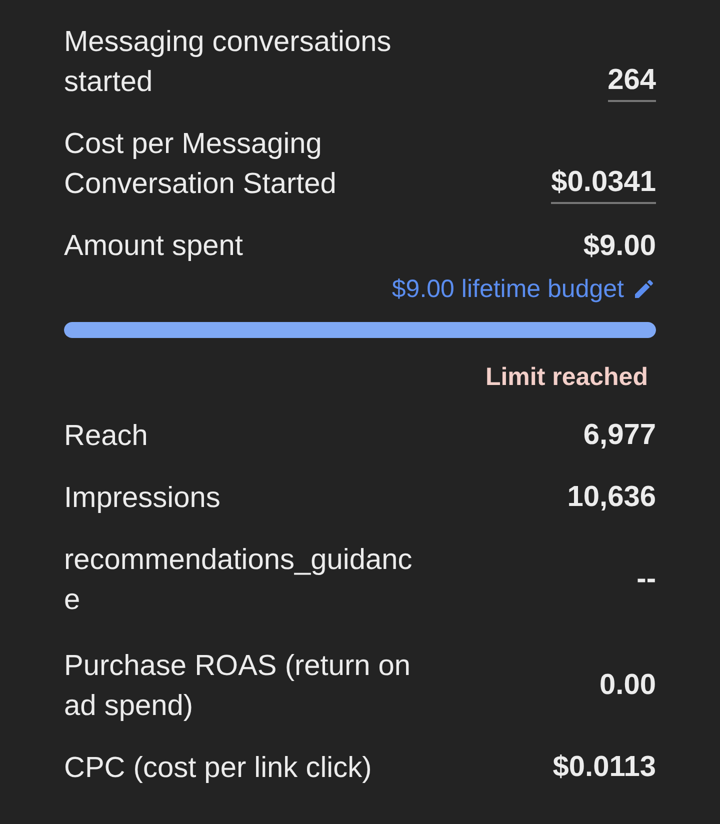 Image resolution: width=720 pixels, height=824 pixels. I want to click on metric-value: $9.00, so click(619, 246).